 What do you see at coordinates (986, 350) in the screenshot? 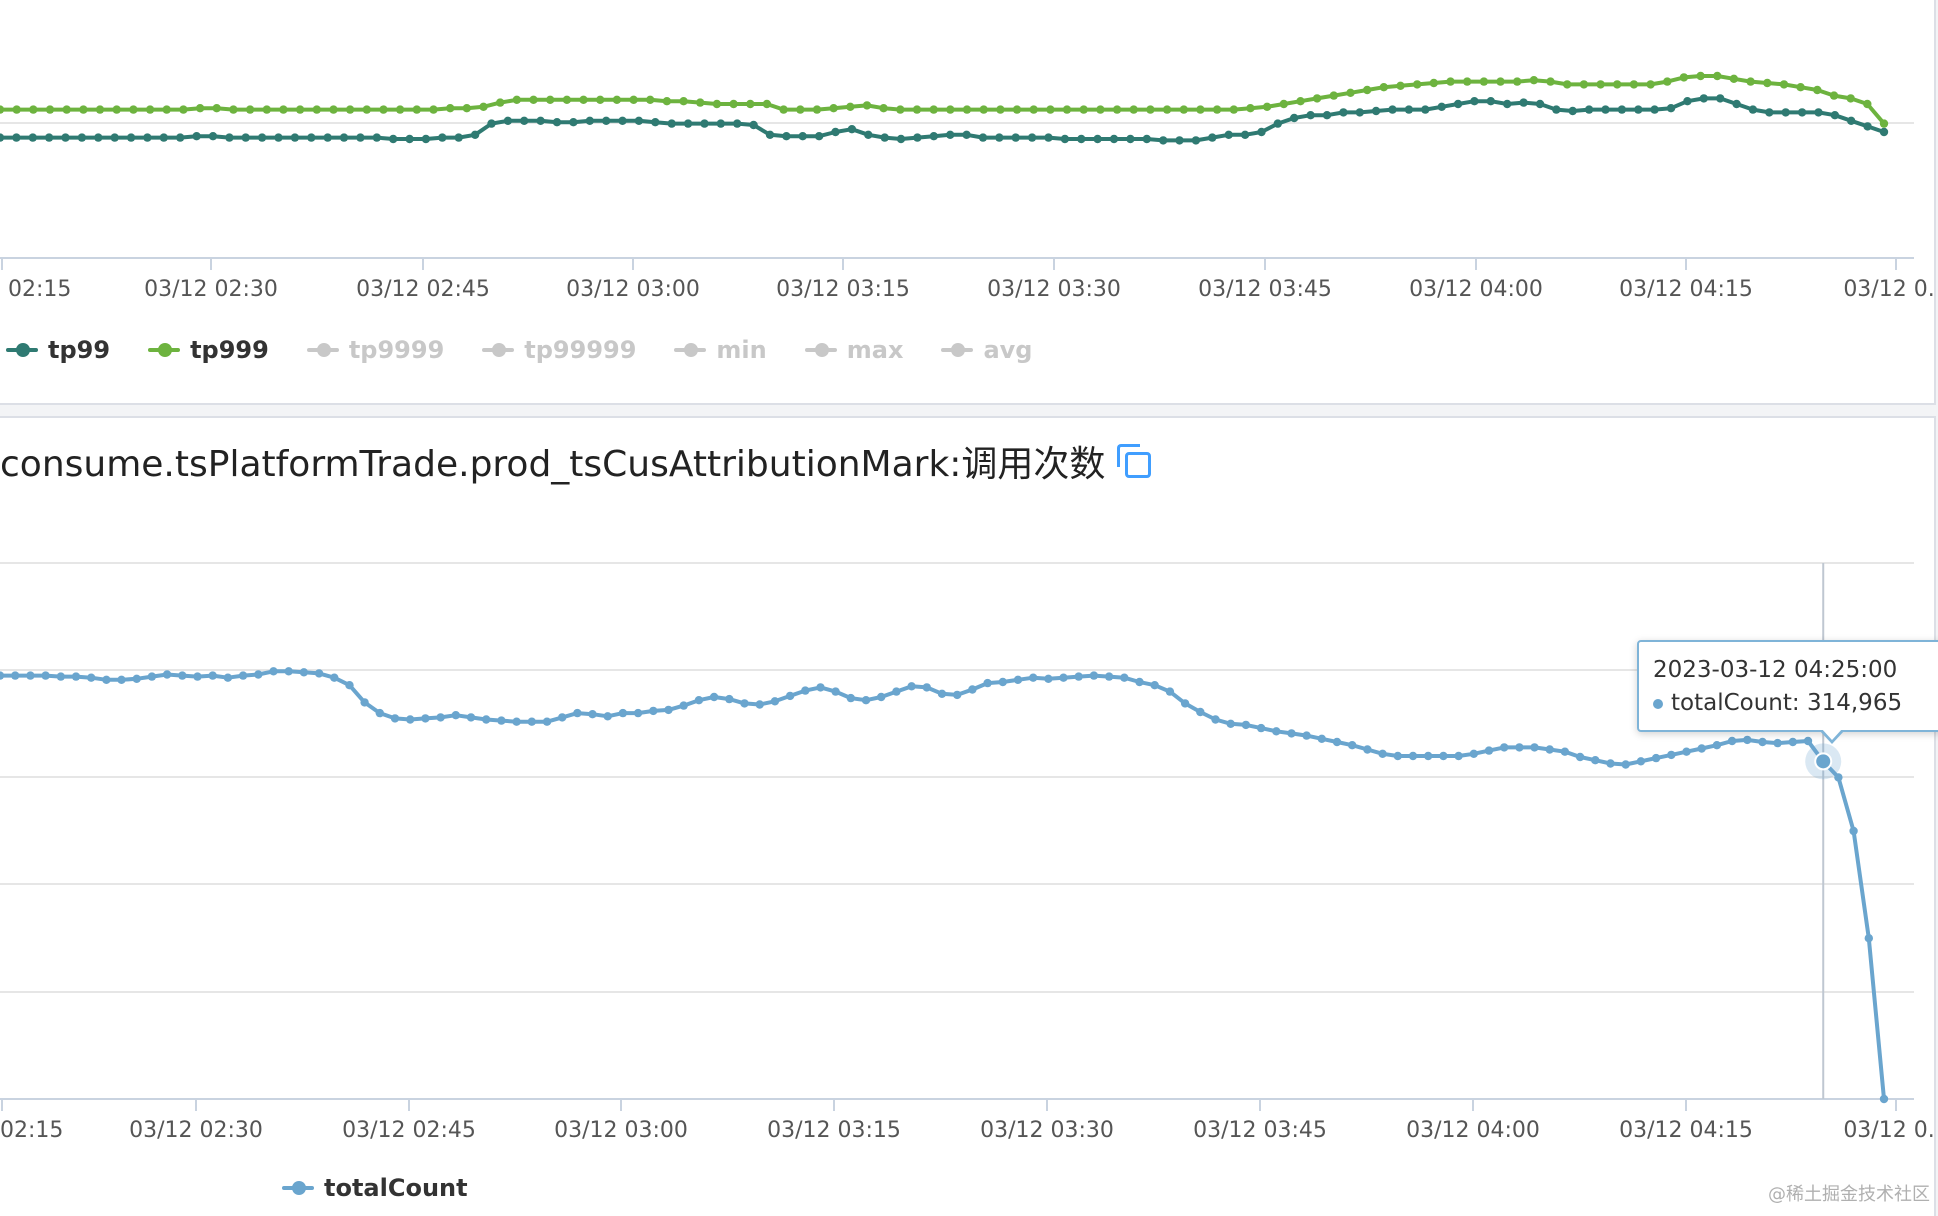
I see `legend-item-avg: avg` at bounding box center [986, 350].